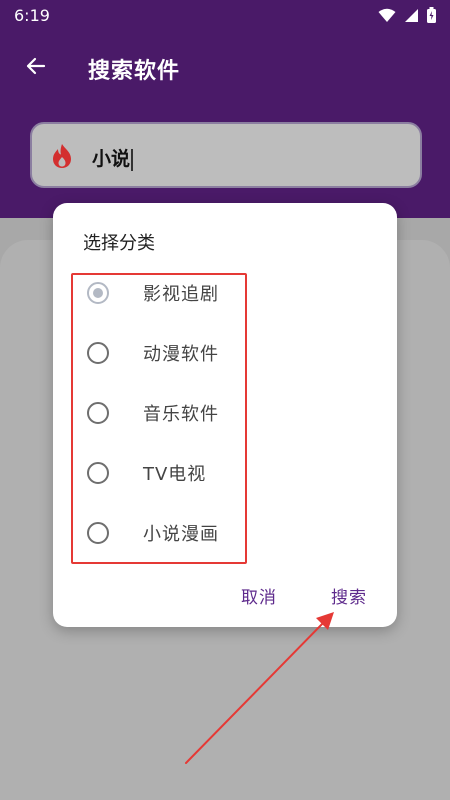 This screenshot has width=450, height=800. Describe the element at coordinates (226, 155) in the screenshot. I see `search-input: 小说` at that location.